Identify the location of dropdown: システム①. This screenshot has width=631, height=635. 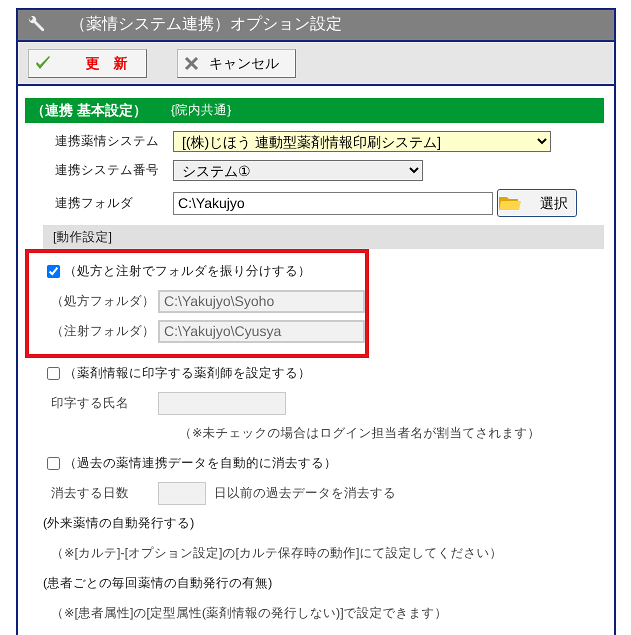
(298, 170).